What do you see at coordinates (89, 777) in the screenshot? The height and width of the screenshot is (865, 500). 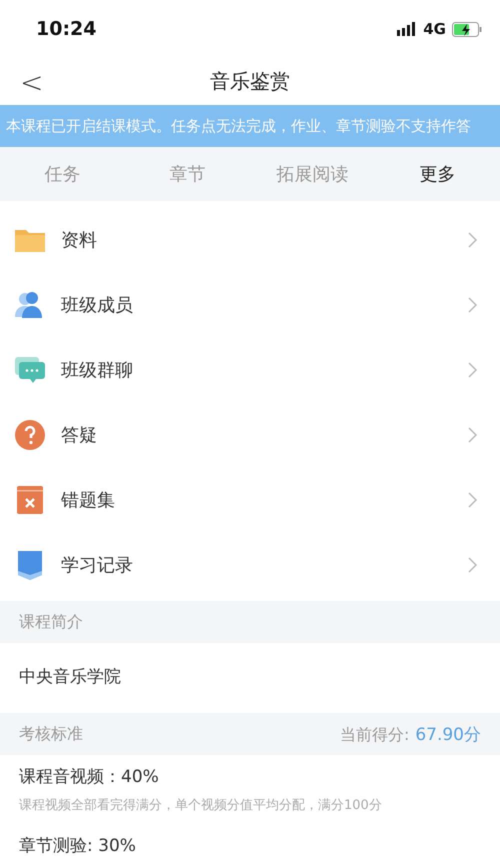 I see `criterion-title: 课程音视频：40%` at bounding box center [89, 777].